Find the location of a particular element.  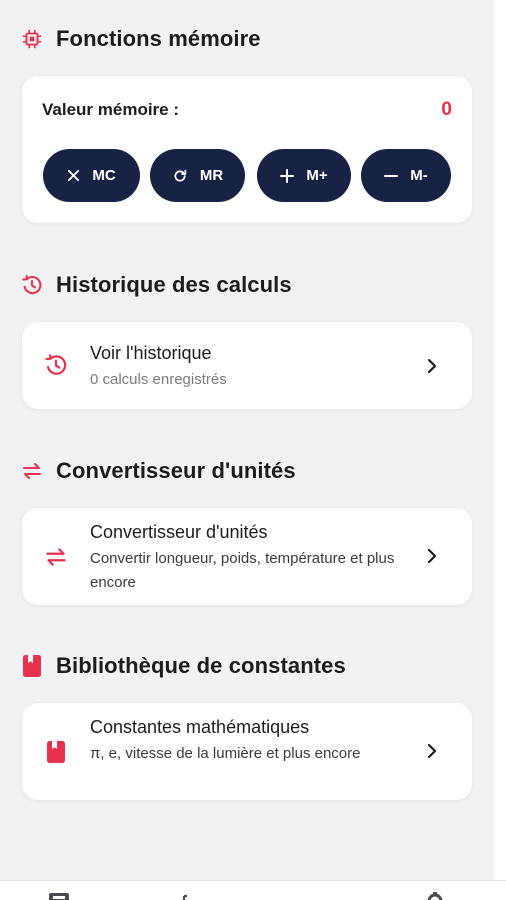

memory-clear-label: MC is located at coordinates (104, 175).